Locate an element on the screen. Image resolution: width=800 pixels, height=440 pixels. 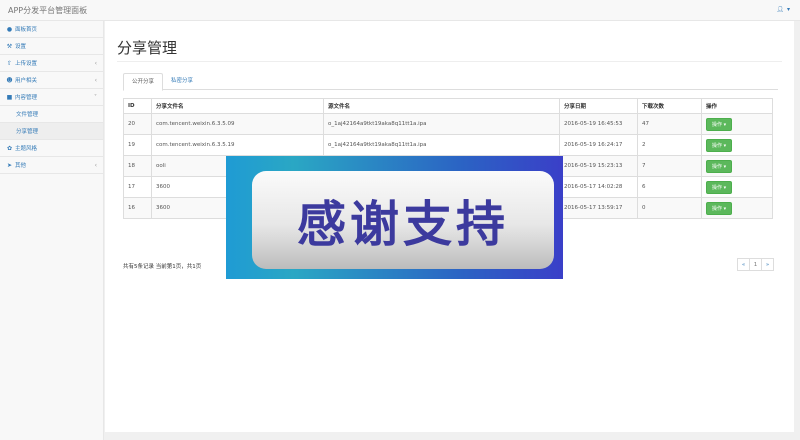
cell-downloads: 0 is located at coordinates (669, 208).